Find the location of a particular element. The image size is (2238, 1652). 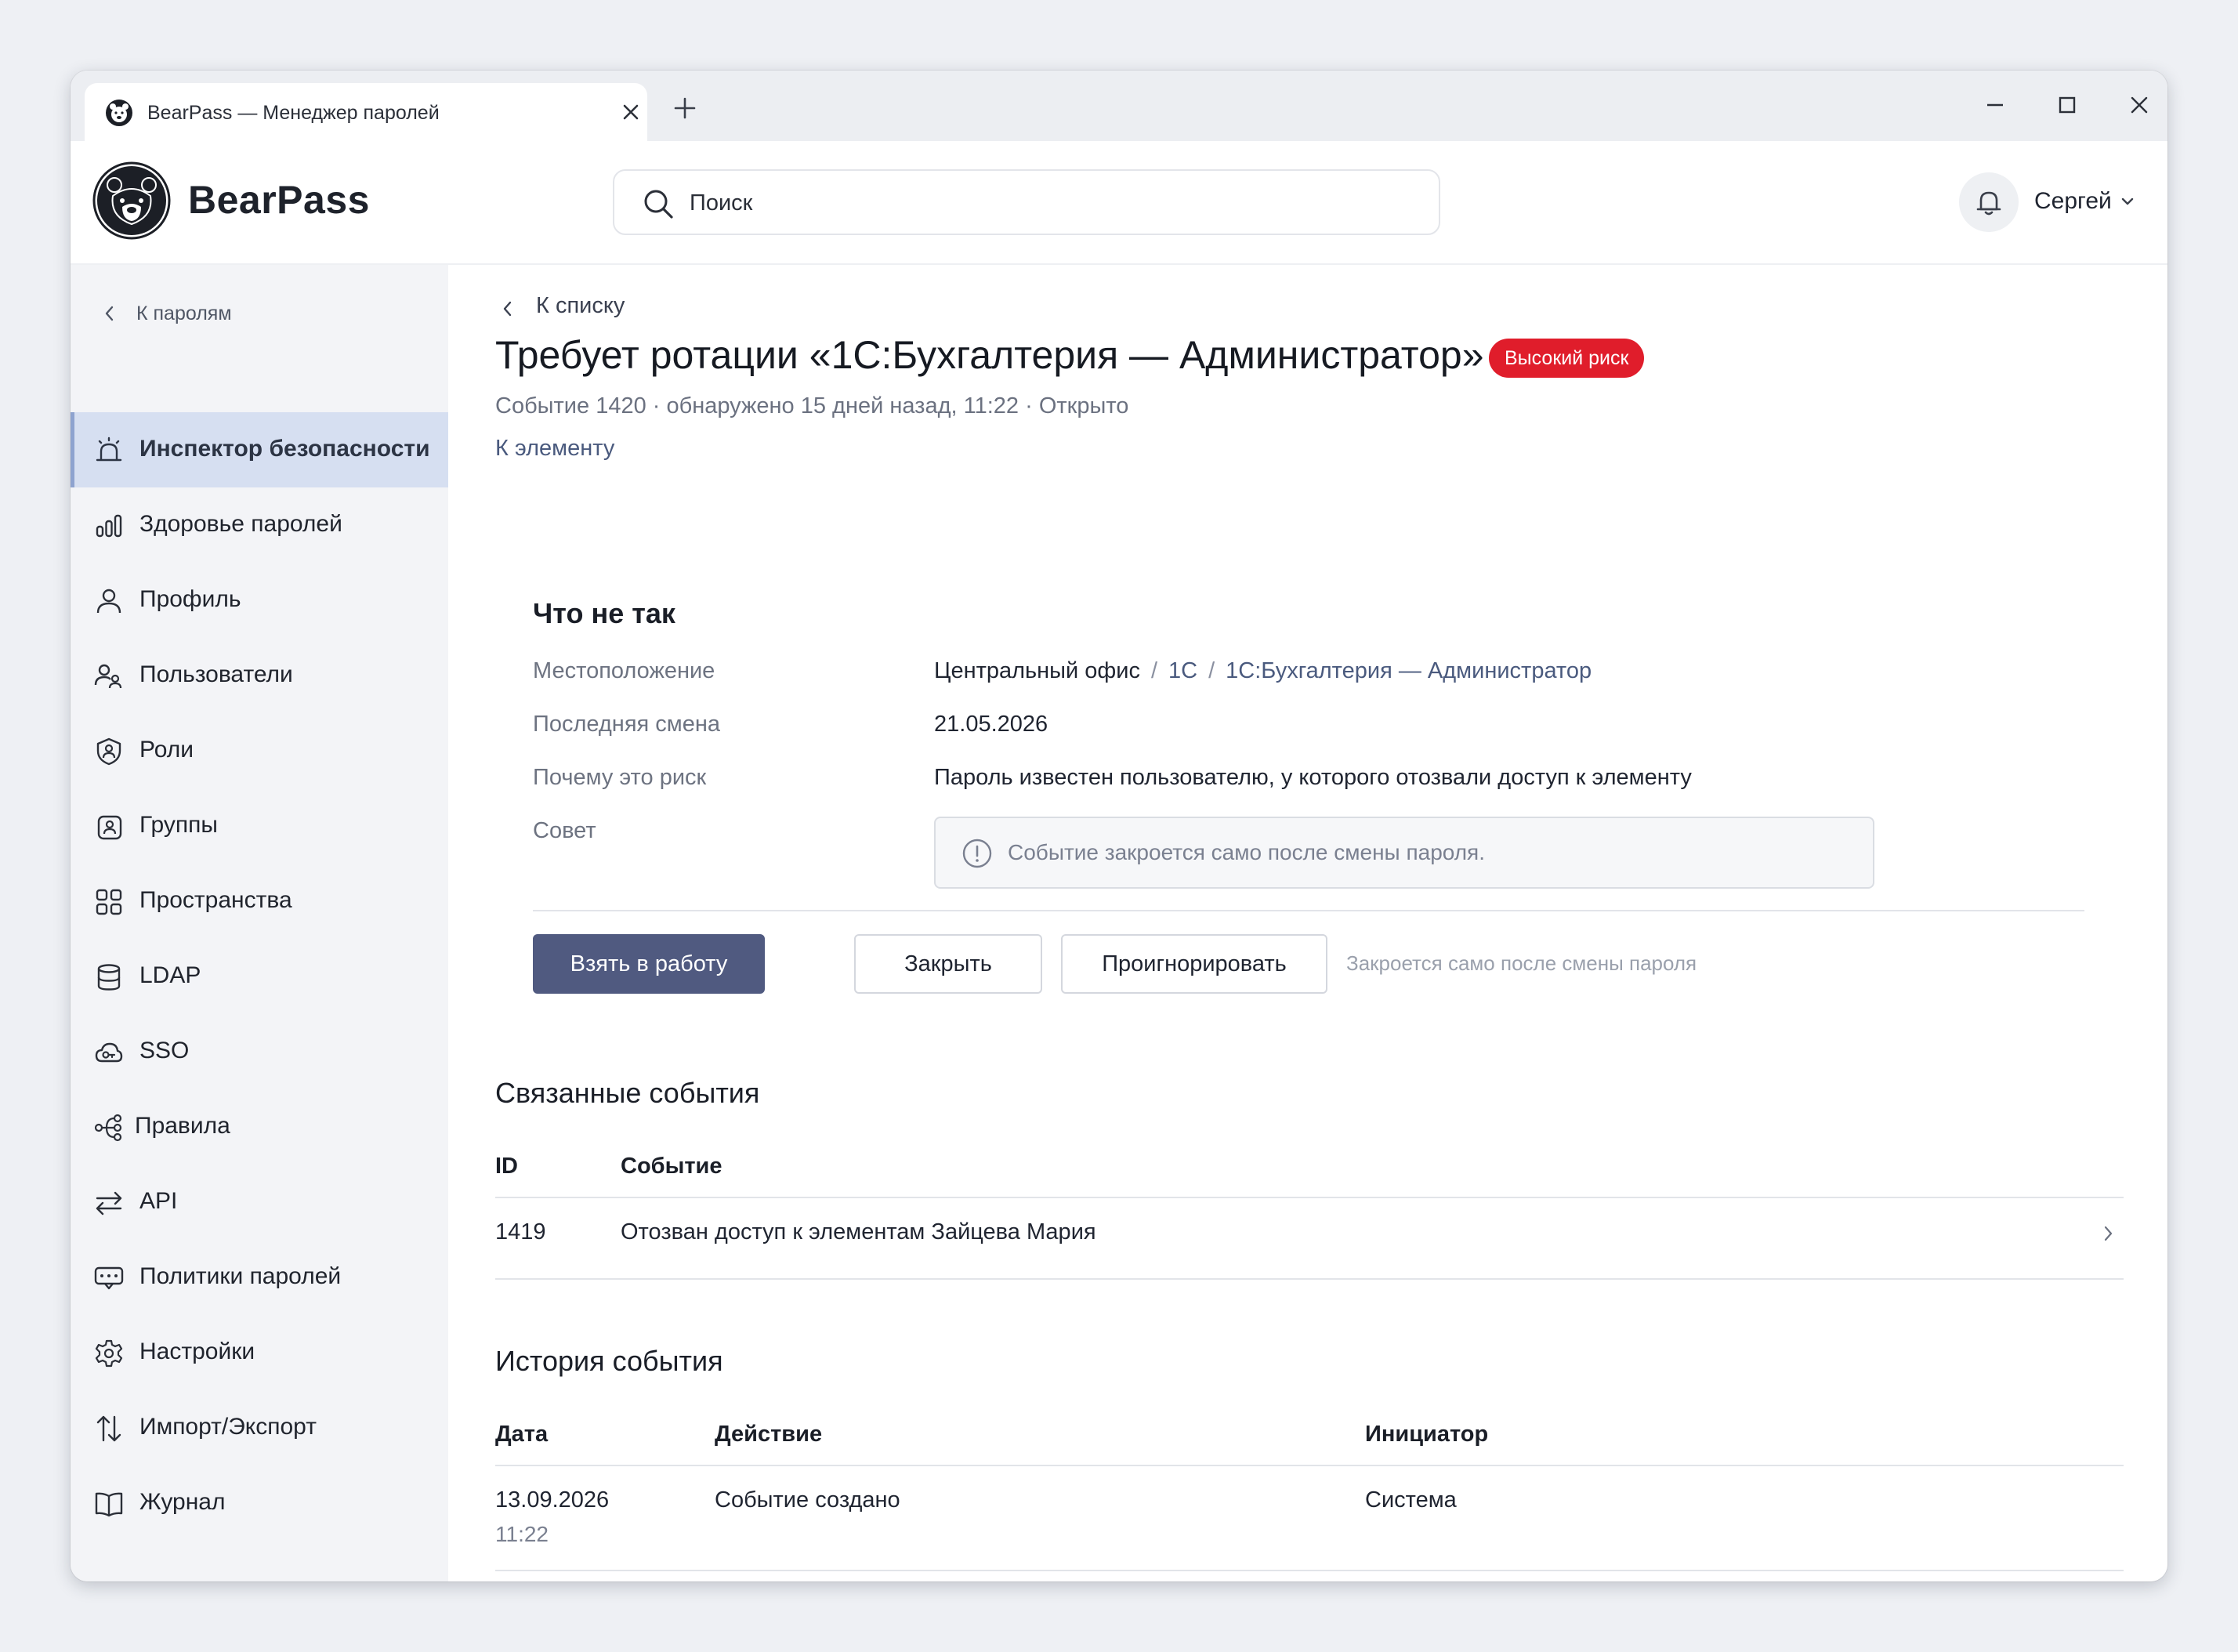

sidebar-item-label: LDAP is located at coordinates (170, 975).